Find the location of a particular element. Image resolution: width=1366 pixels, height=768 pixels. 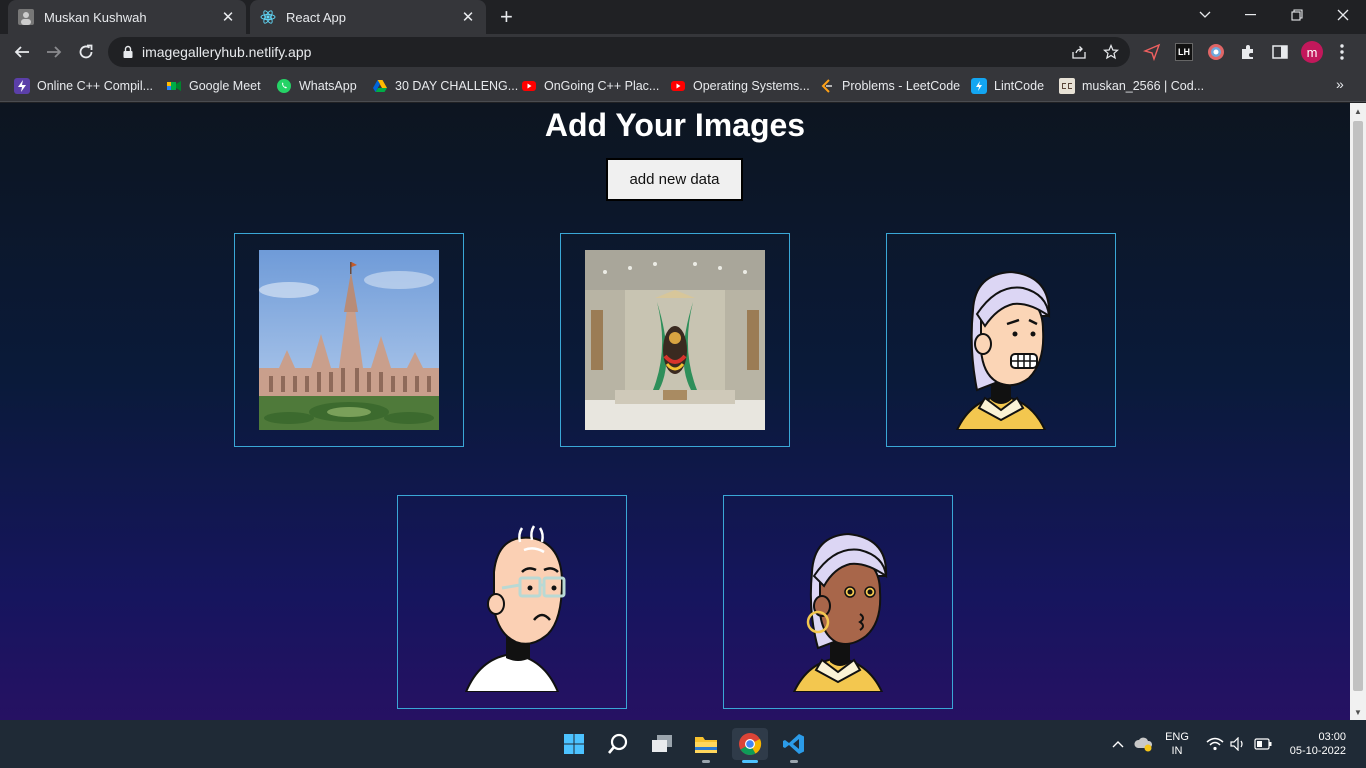

forward-arrow-icon is located at coordinates (54, 52).